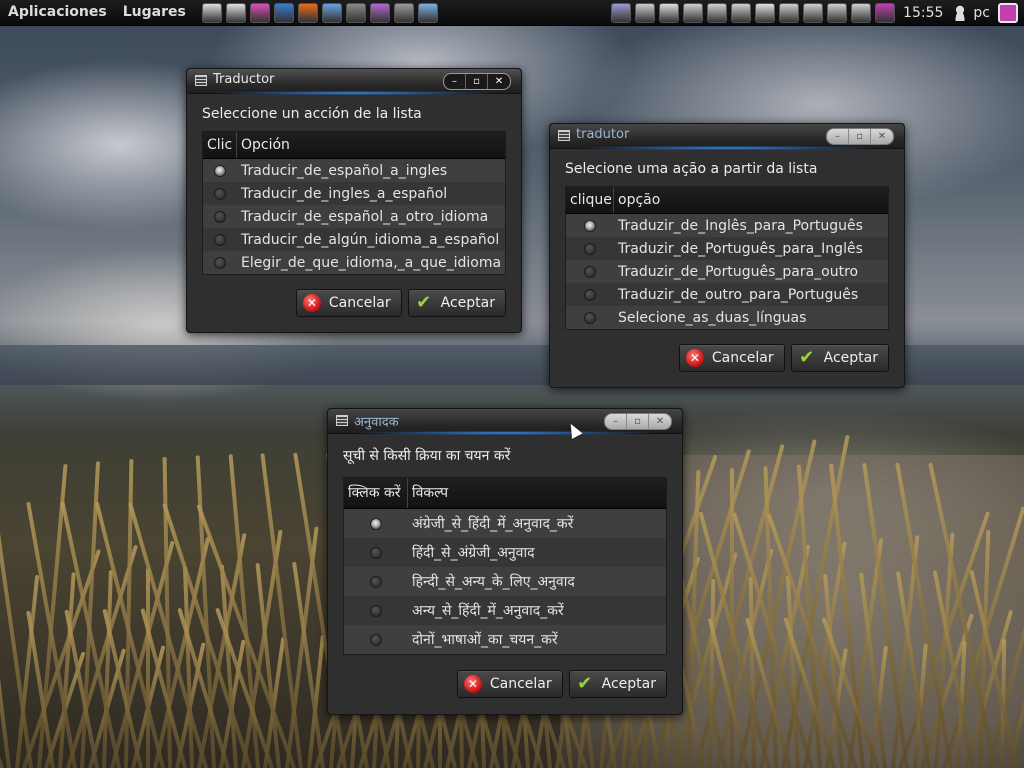 This screenshot has height=768, width=1024. What do you see at coordinates (981, 13) in the screenshot?
I see `user-name: pc` at bounding box center [981, 13].